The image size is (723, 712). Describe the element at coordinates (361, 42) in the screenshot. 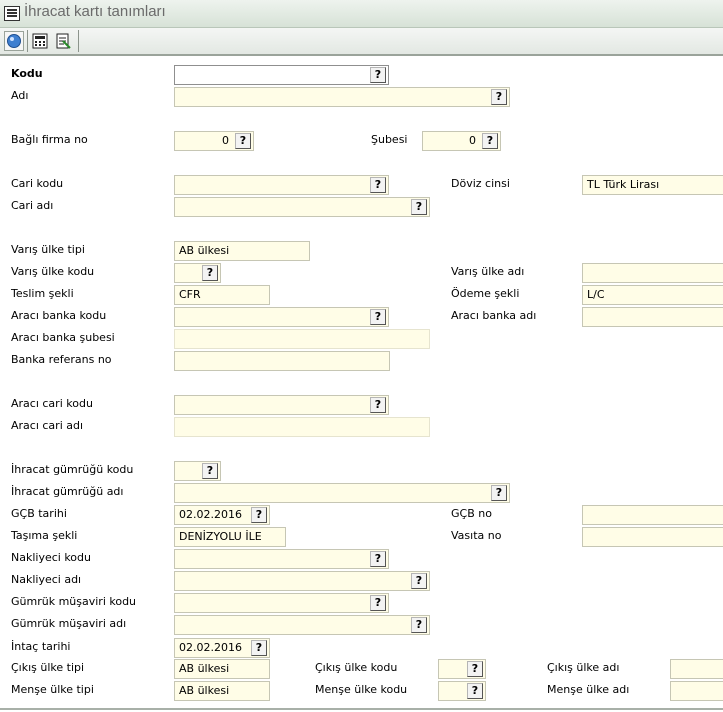

I see `toolbar` at that location.